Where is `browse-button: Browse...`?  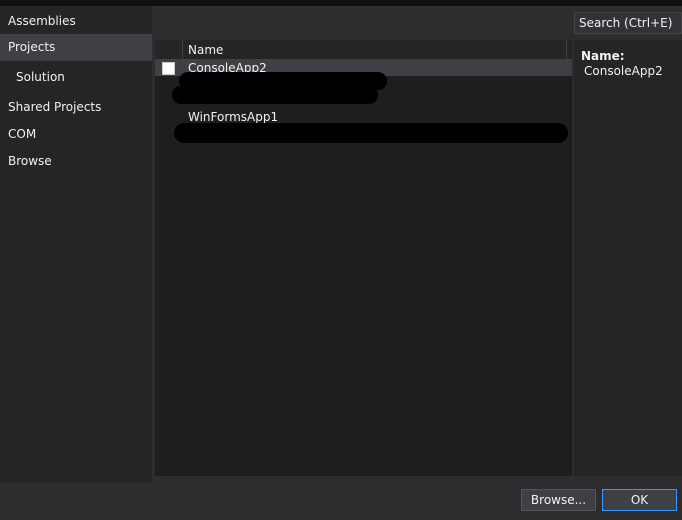
browse-button: Browse... is located at coordinates (558, 500).